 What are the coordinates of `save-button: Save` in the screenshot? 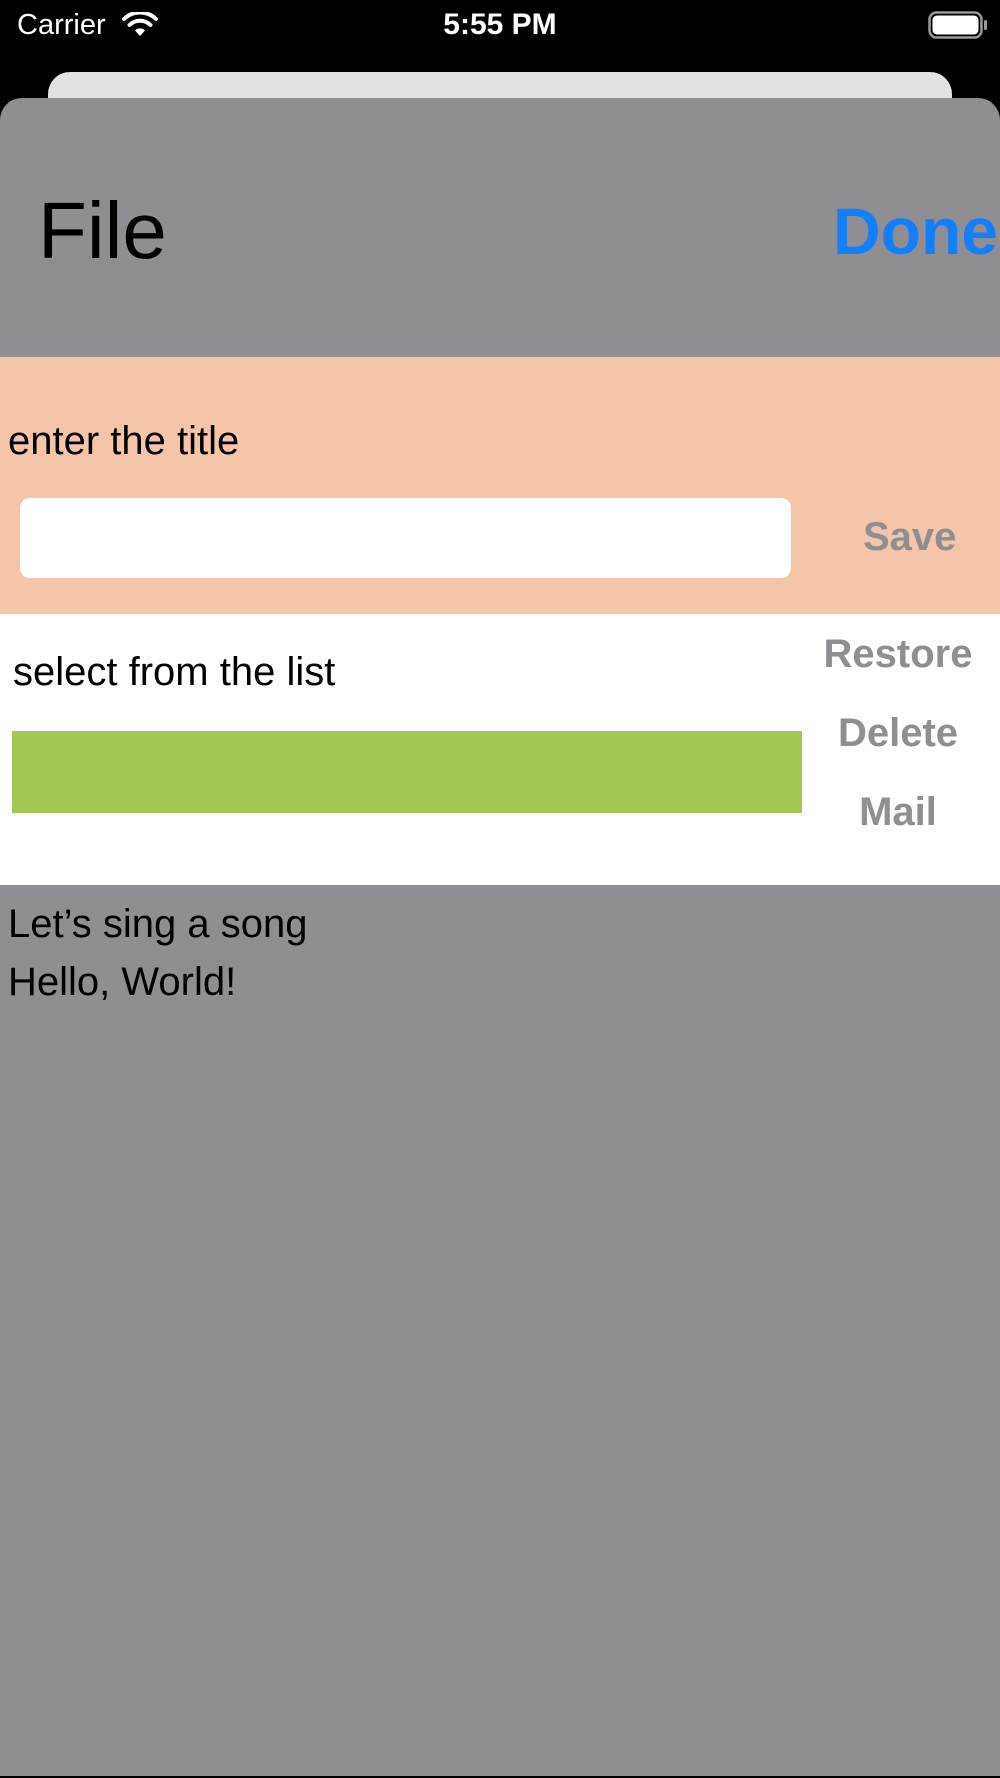 It's located at (909, 537).